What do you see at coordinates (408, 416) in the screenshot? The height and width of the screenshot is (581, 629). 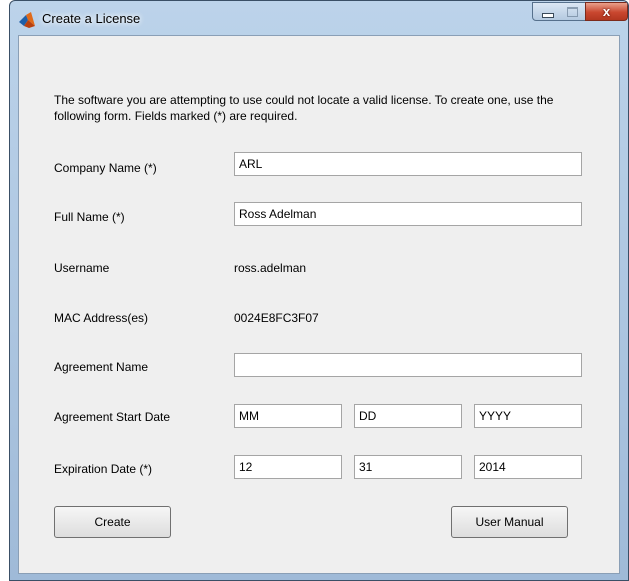 I see `agreement-start-day-field` at bounding box center [408, 416].